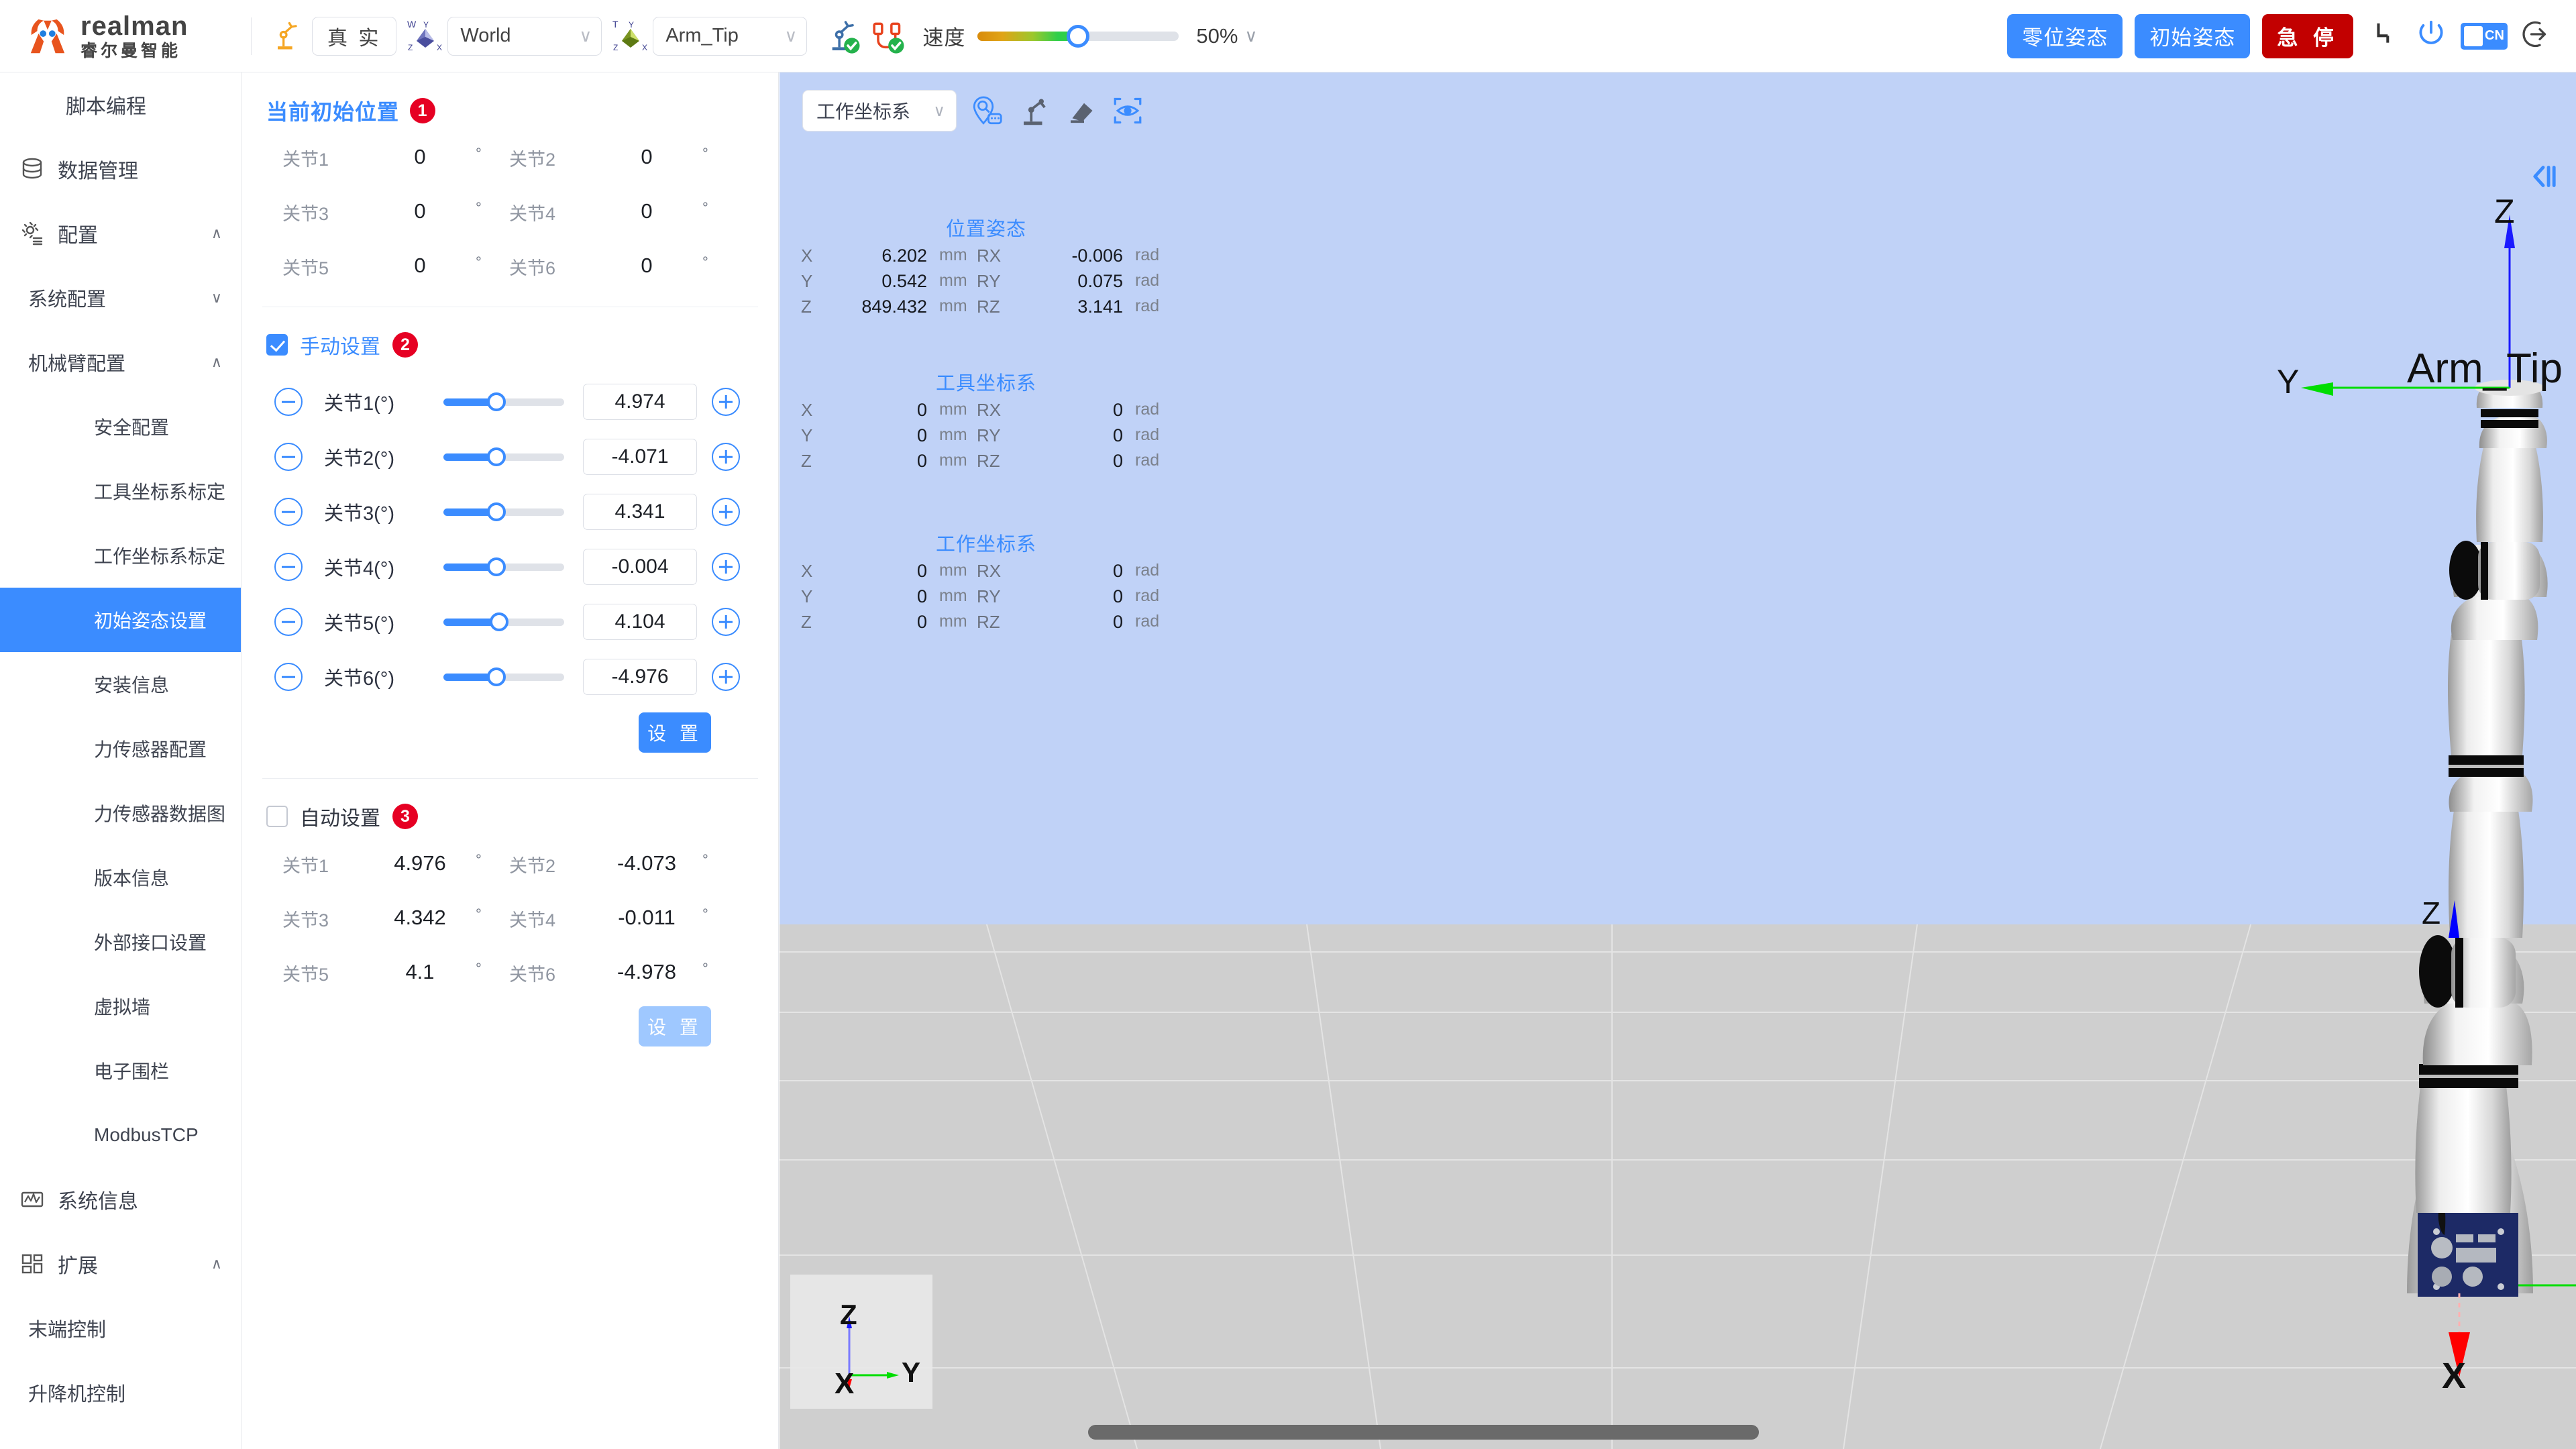 The height and width of the screenshot is (1449, 2576). Describe the element at coordinates (277, 816) in the screenshot. I see `auto-mode-checkbox` at that location.